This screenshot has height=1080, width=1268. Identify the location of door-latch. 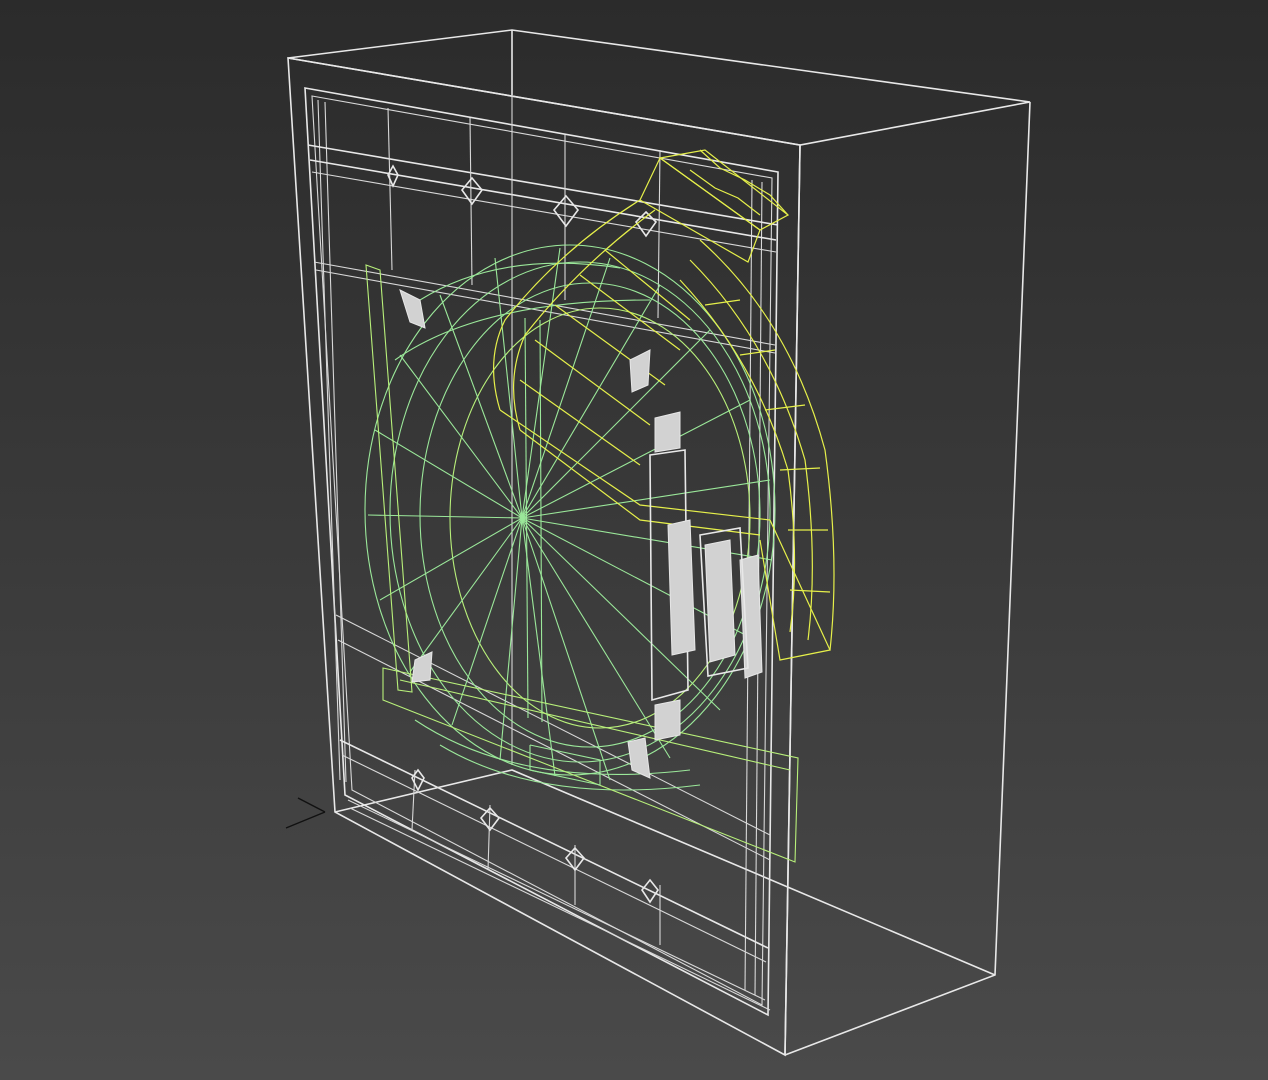
(706, 576).